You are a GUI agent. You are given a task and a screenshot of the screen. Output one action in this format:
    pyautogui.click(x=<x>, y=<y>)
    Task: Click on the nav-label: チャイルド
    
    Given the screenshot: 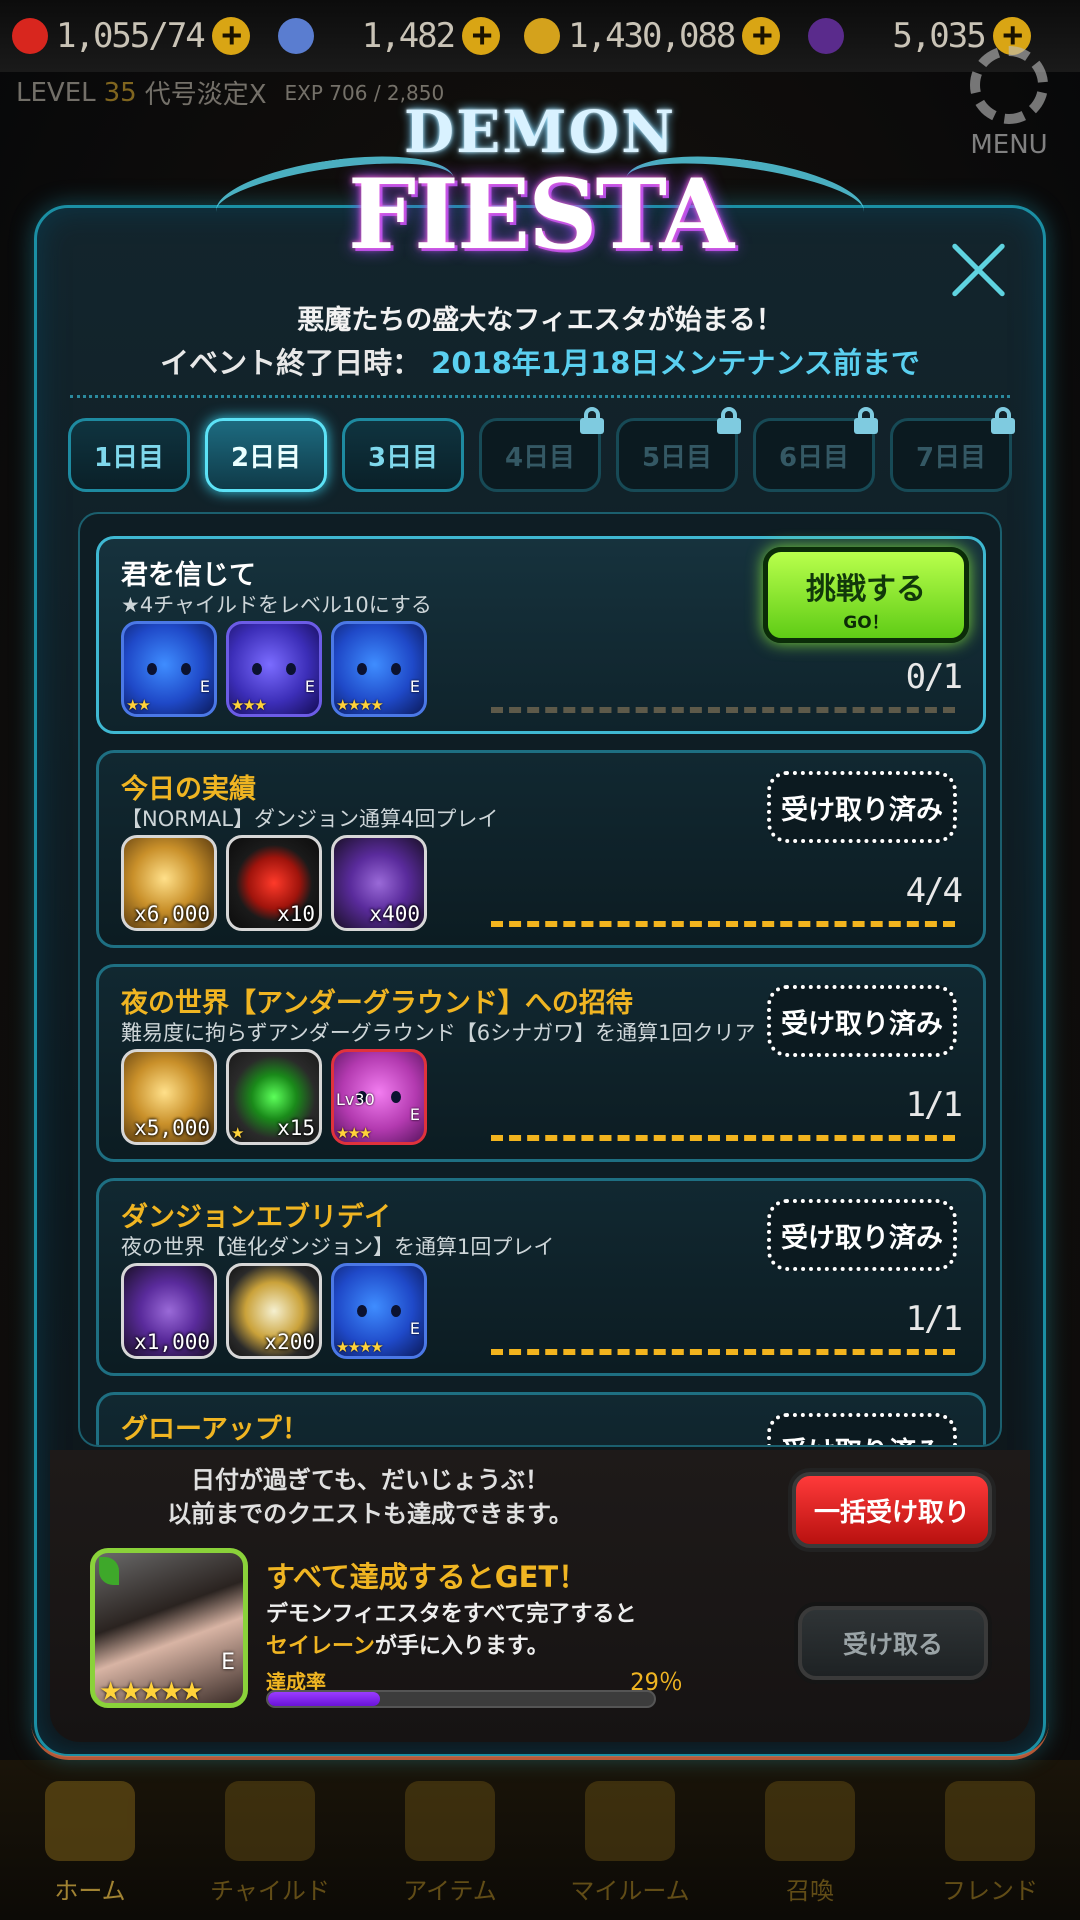 What is the action you would take?
    pyautogui.click(x=270, y=1891)
    